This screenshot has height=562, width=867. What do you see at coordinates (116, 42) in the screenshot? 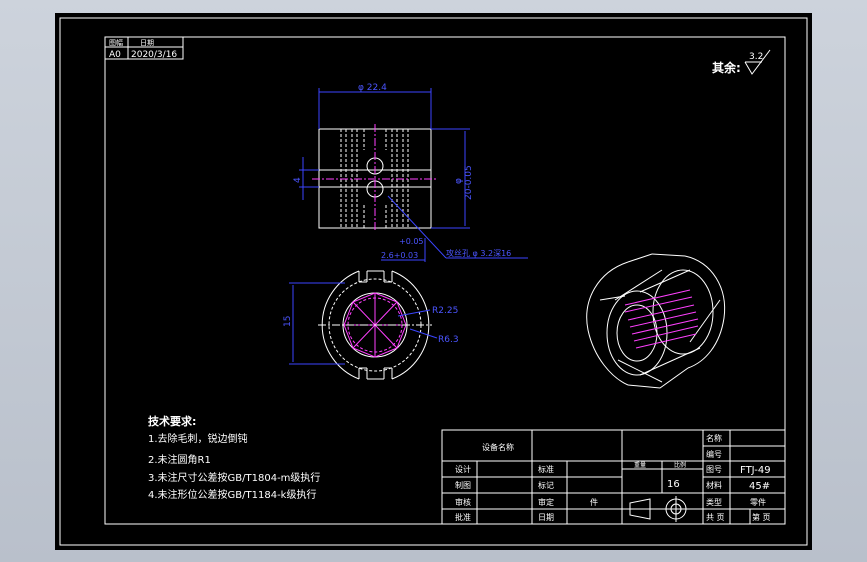
I see `stamp-label-size: 图幅` at bounding box center [116, 42].